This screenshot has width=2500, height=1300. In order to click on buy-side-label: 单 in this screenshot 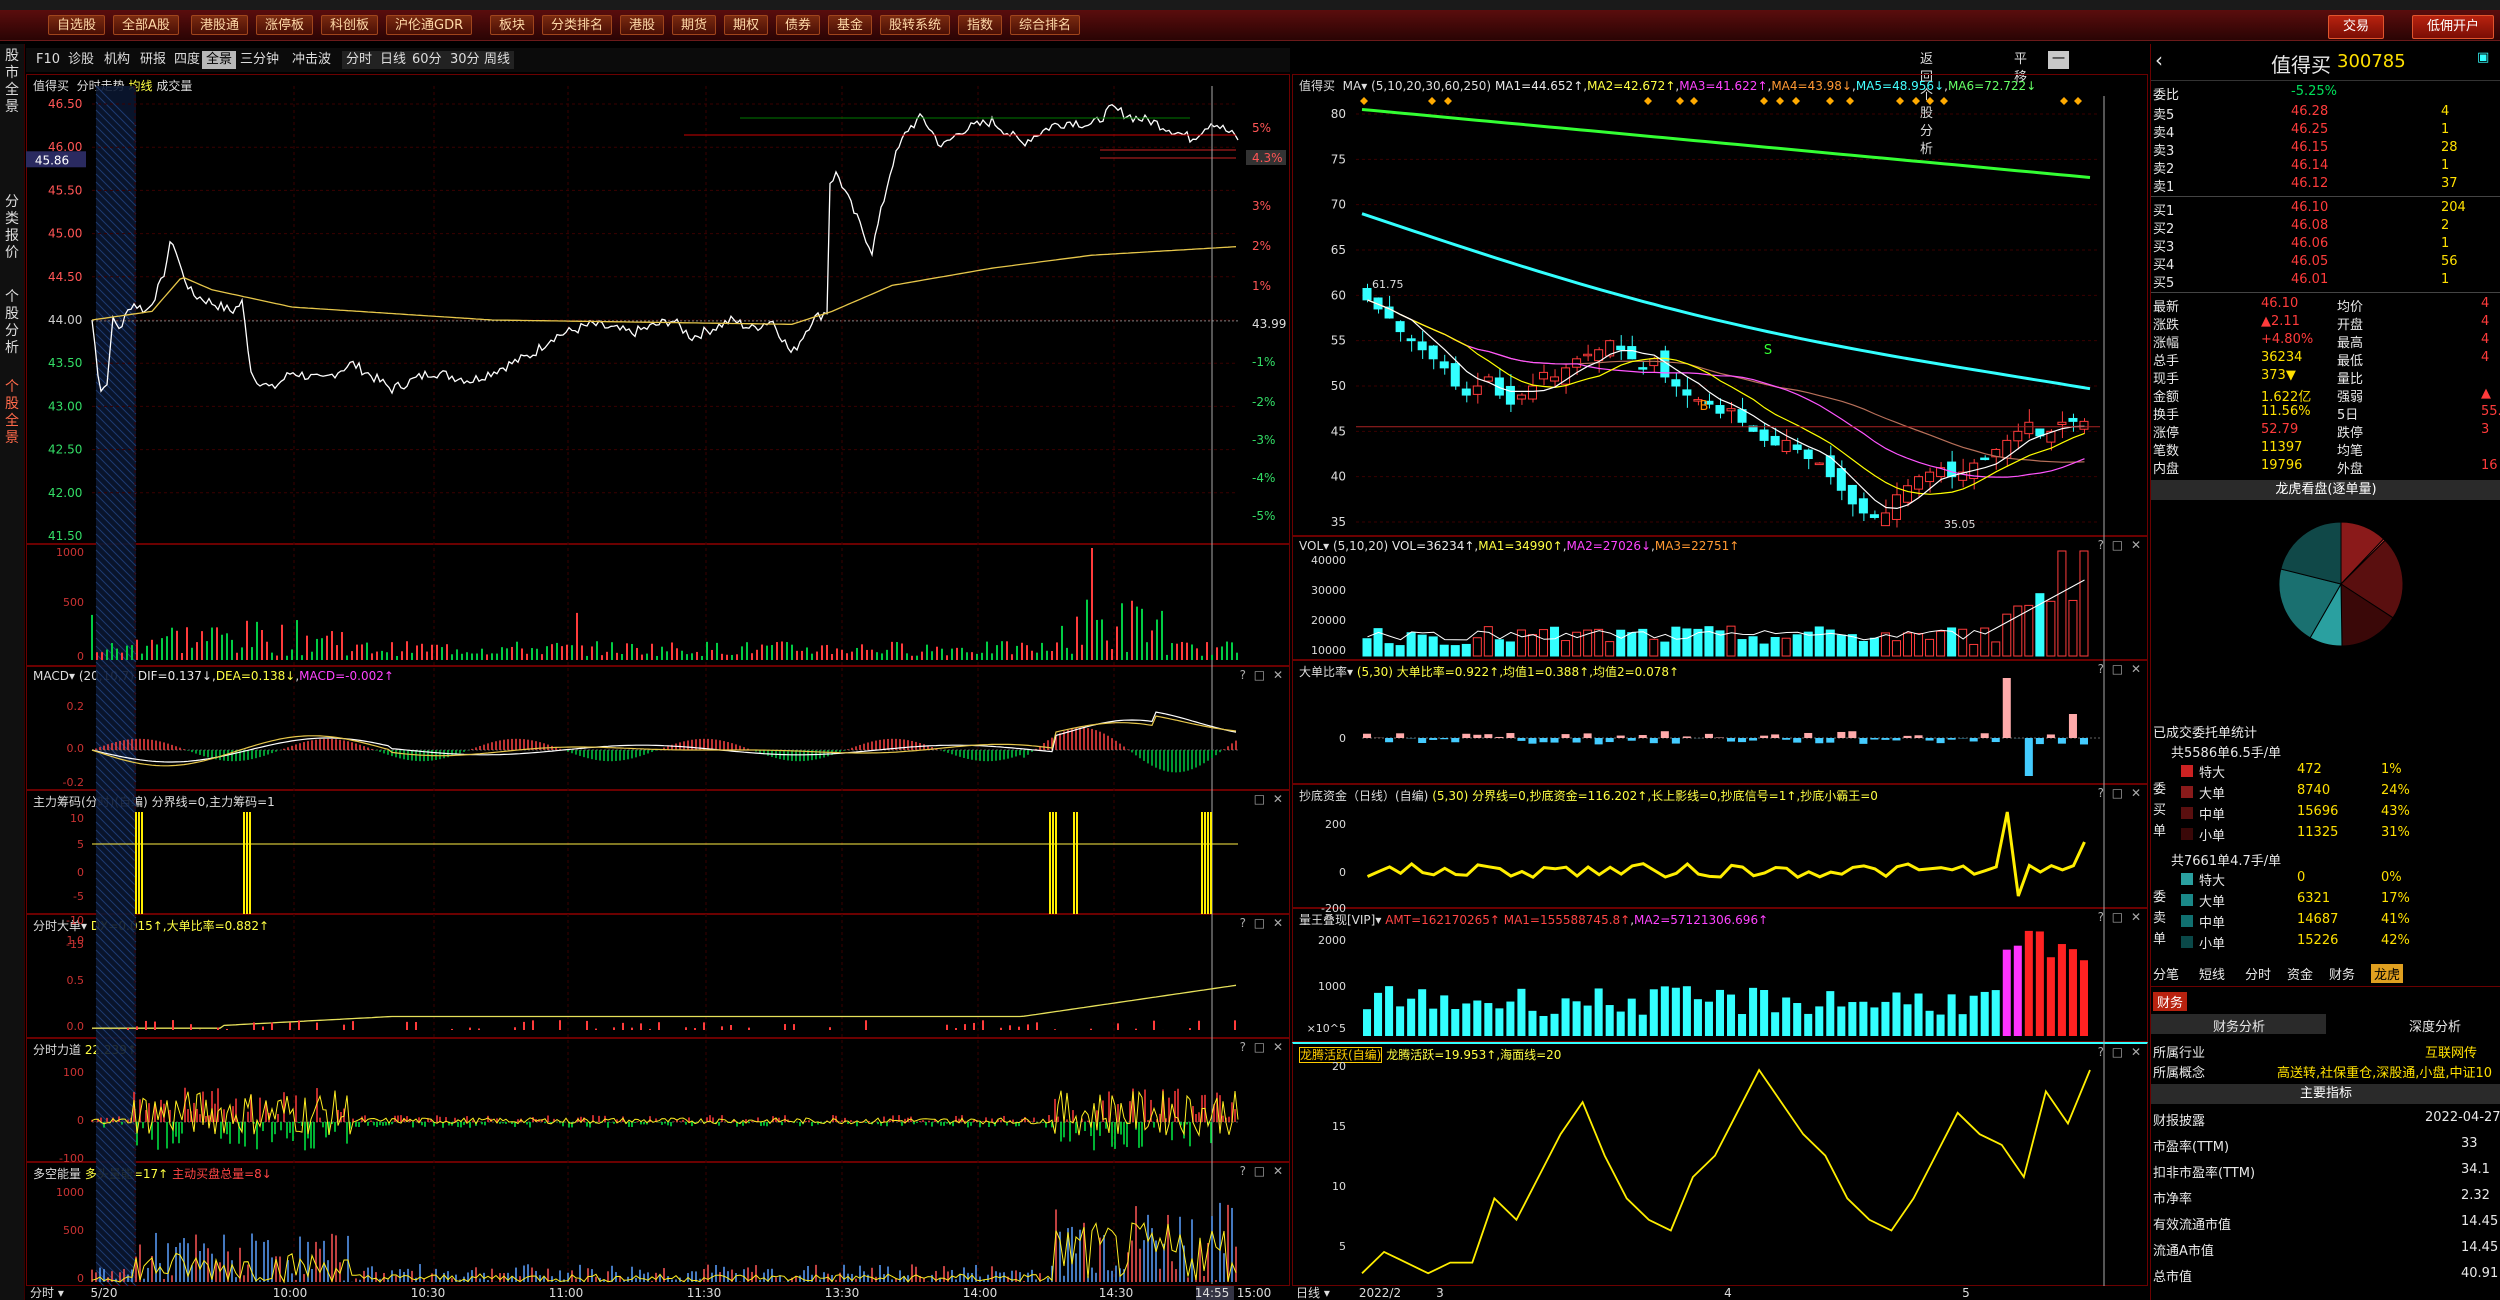, I will do `click(2160, 831)`.